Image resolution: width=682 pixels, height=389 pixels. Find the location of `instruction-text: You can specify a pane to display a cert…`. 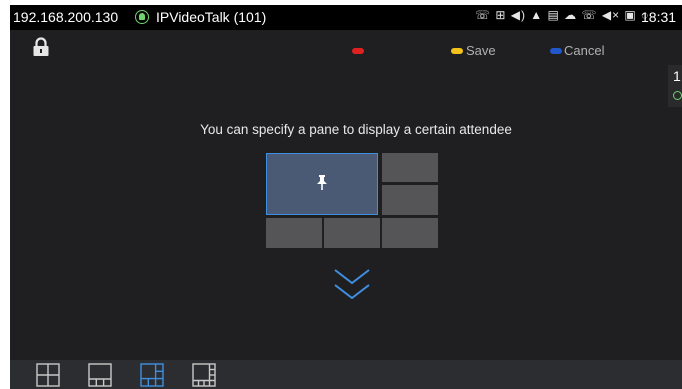

instruction-text: You can specify a pane to display a cert… is located at coordinates (356, 129).